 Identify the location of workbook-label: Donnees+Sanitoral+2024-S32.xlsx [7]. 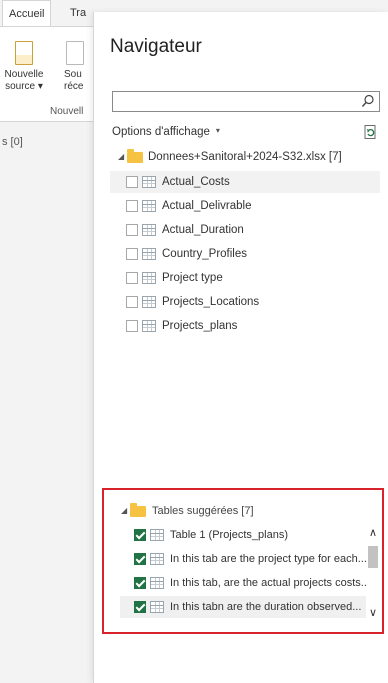
(245, 157).